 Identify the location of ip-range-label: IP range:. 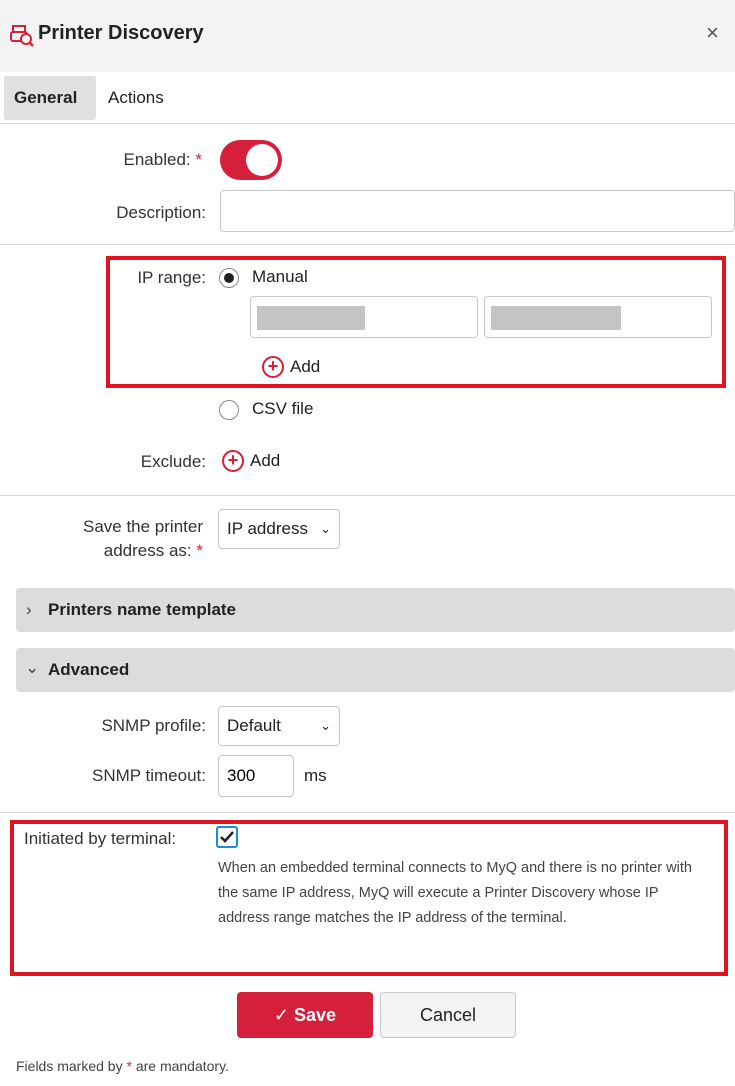
(171, 277).